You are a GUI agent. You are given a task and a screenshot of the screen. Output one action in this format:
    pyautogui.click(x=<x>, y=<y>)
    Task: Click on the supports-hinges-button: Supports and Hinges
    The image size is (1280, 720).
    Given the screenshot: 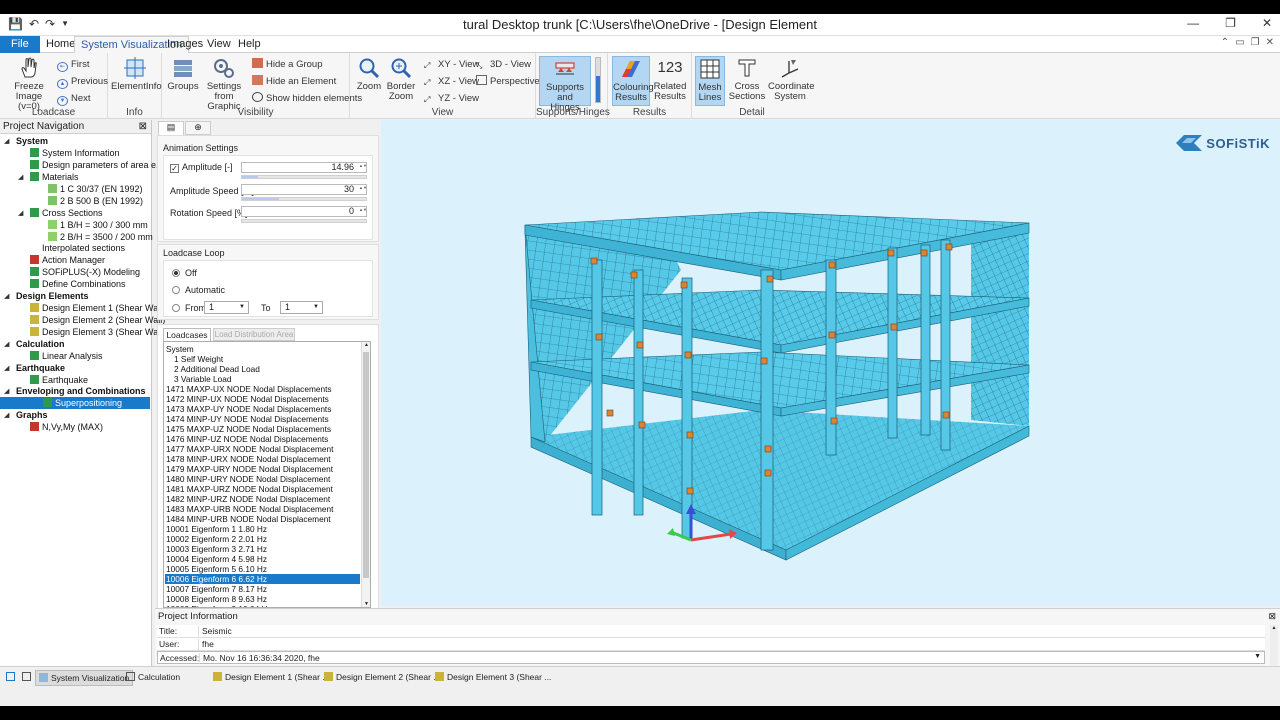 What is the action you would take?
    pyautogui.click(x=565, y=84)
    